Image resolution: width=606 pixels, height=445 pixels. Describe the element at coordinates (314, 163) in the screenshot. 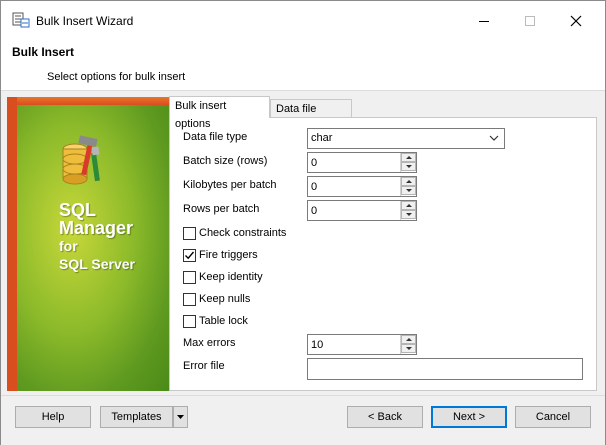

I see `batch-size-value: 0` at that location.